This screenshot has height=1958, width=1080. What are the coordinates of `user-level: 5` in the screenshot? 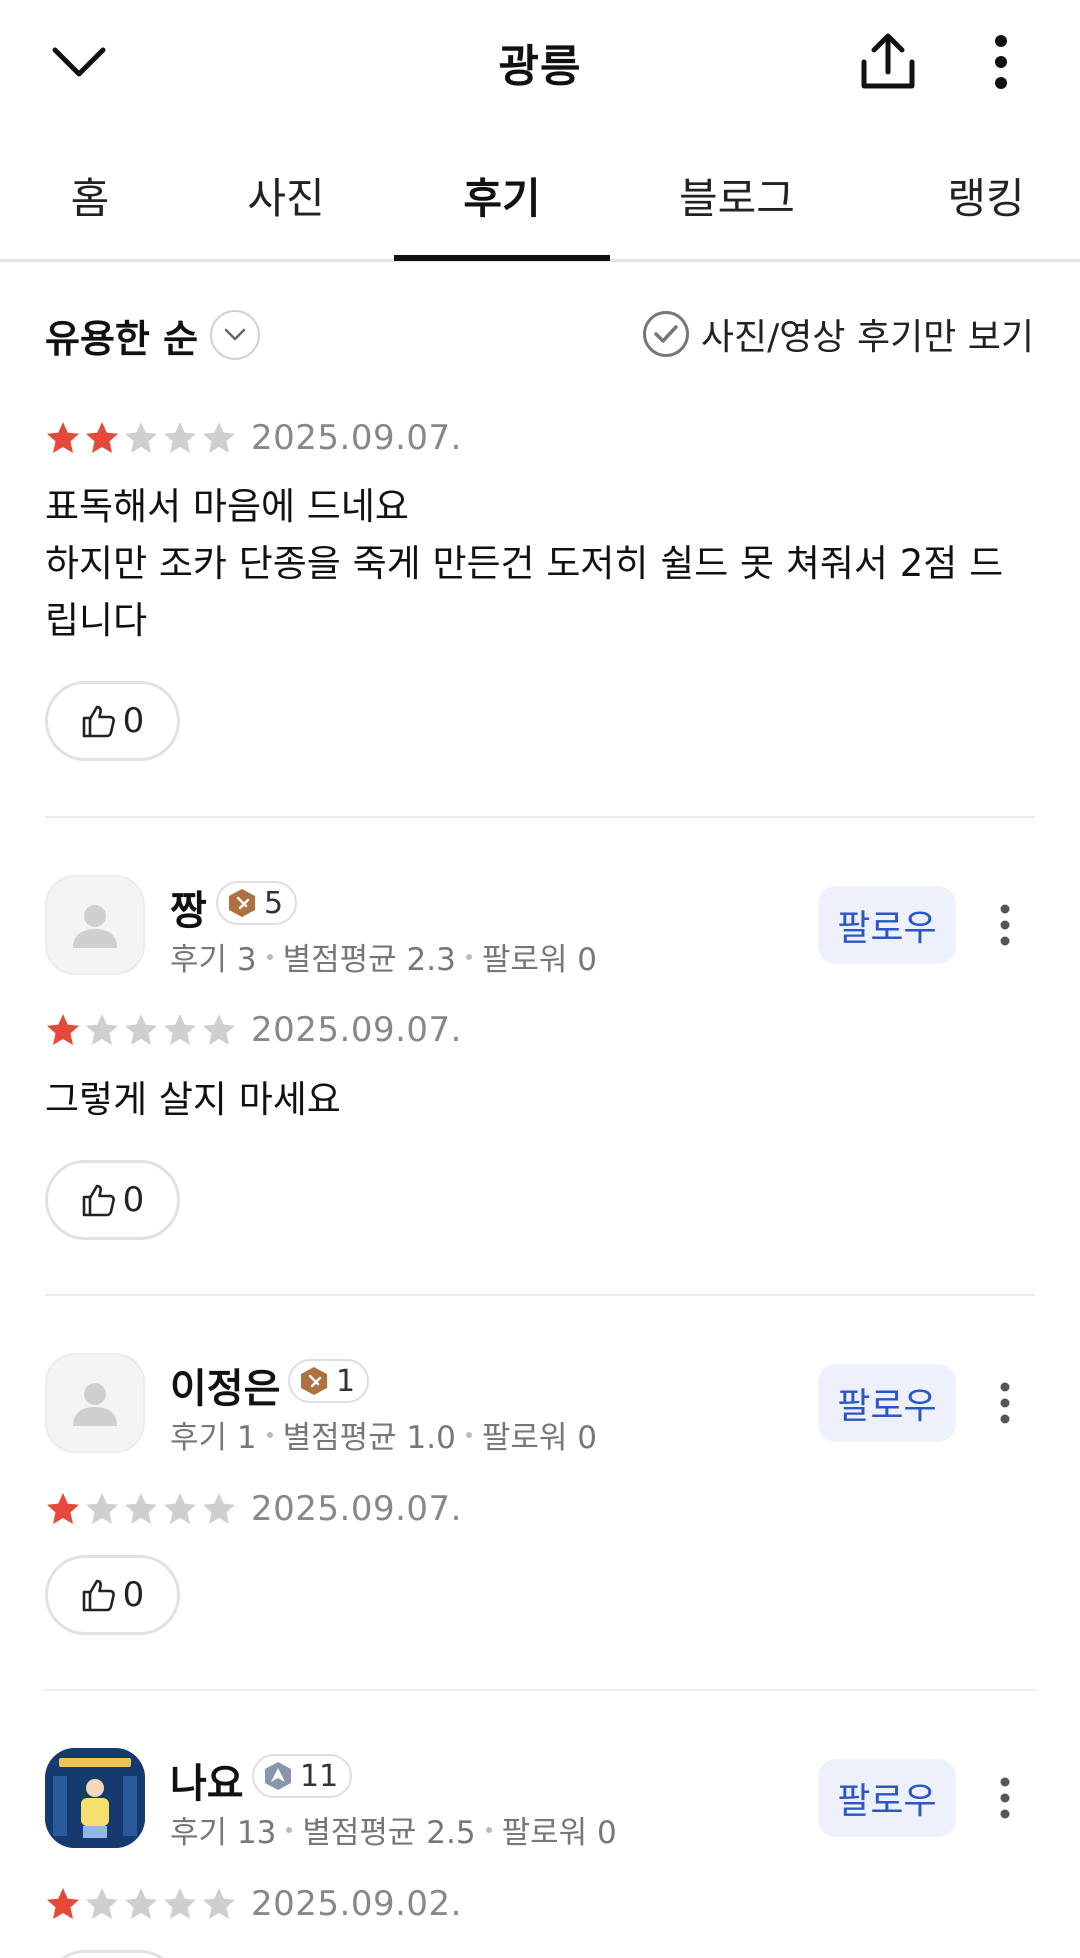 It's located at (274, 903).